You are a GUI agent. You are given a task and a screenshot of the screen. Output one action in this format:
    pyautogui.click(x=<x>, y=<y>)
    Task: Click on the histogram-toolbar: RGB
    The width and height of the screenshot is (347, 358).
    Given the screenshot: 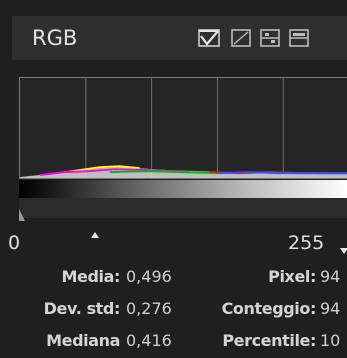 What is the action you would take?
    pyautogui.click(x=179, y=38)
    